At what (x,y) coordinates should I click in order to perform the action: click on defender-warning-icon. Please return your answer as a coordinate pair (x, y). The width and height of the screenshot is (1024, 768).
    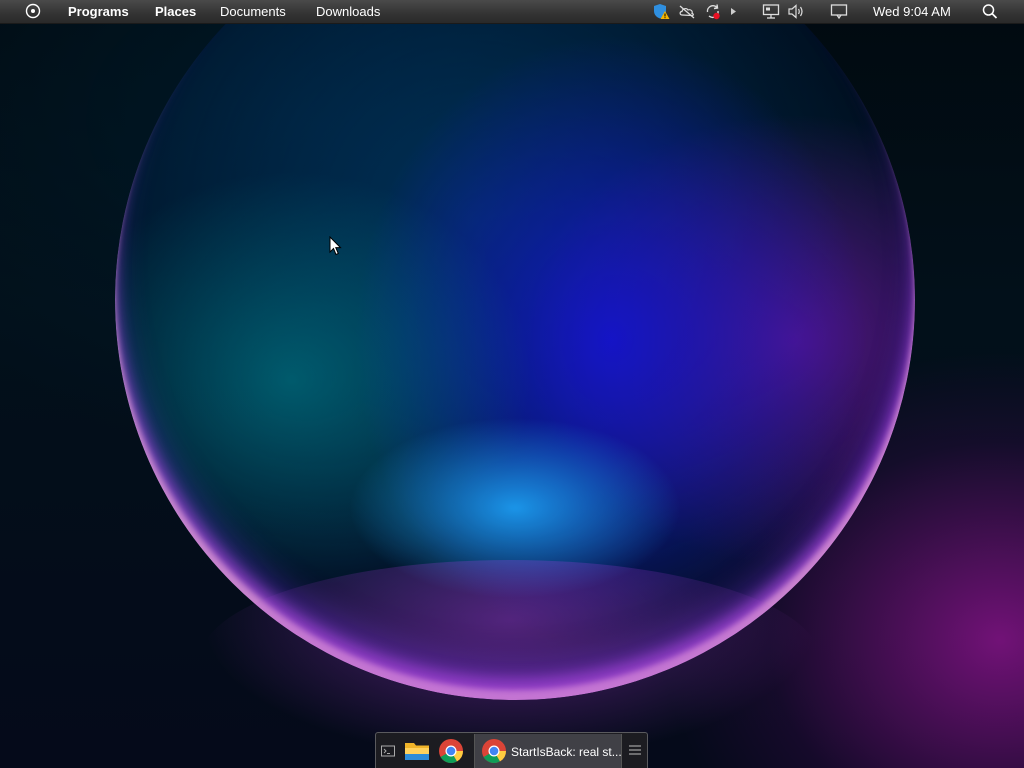
    Looking at the image, I should click on (661, 11).